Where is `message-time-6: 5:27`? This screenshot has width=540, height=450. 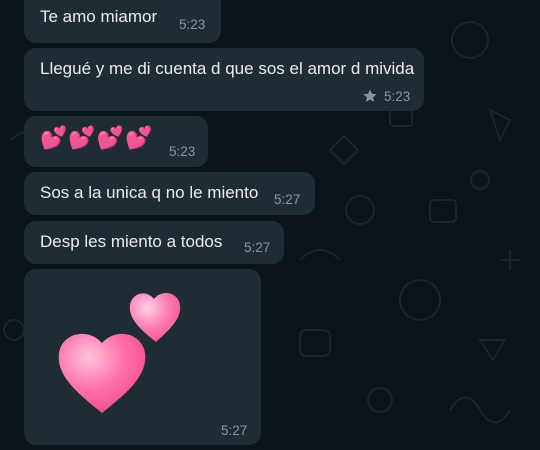 message-time-6: 5:27 is located at coordinates (234, 430).